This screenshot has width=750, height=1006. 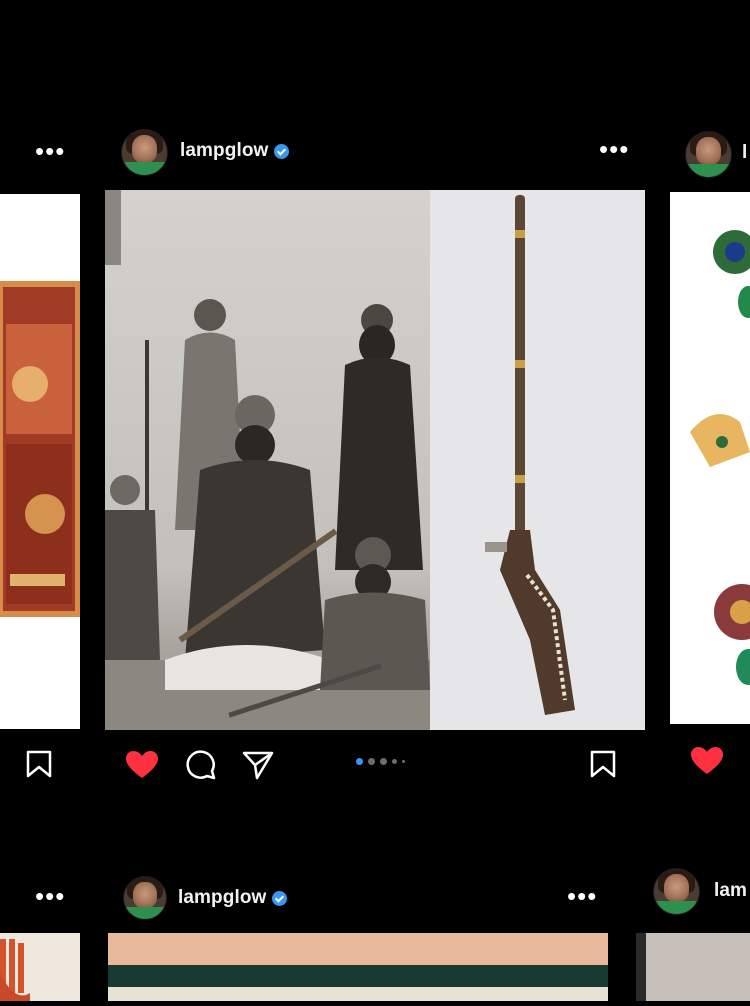 I want to click on username-partial: lam, so click(x=730, y=891).